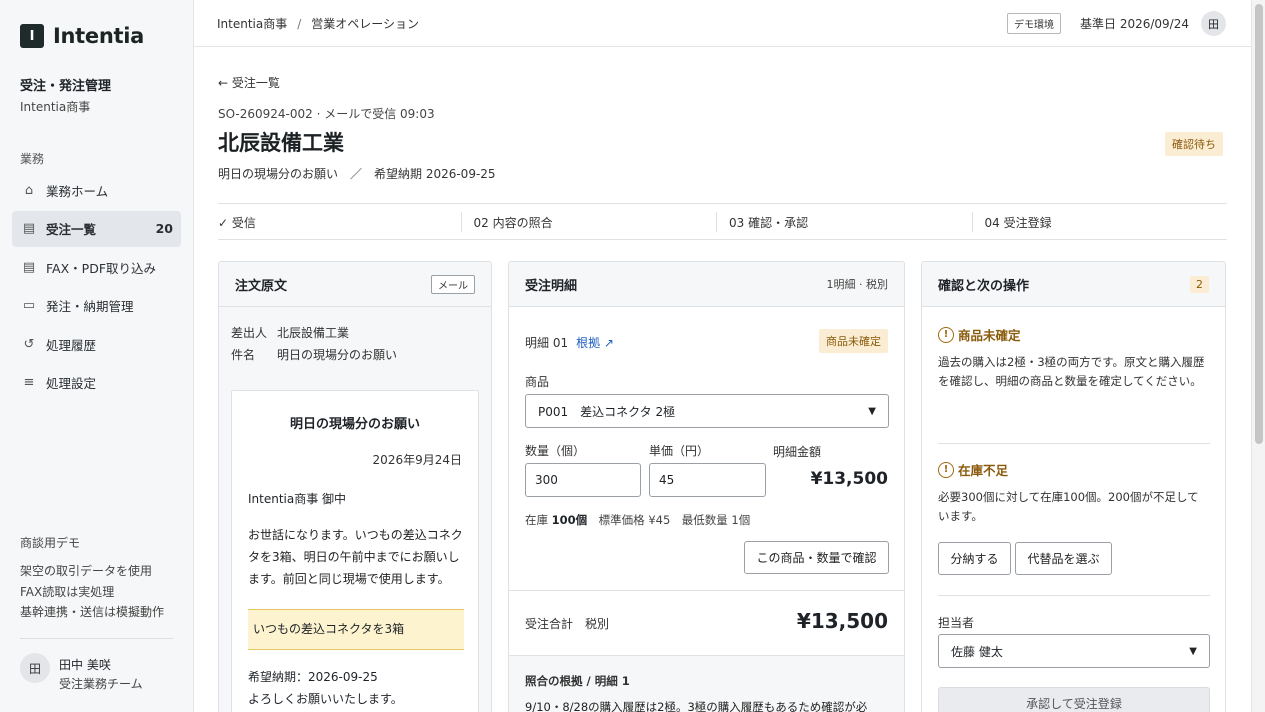  I want to click on price-label: 単価（円）, so click(679, 451).